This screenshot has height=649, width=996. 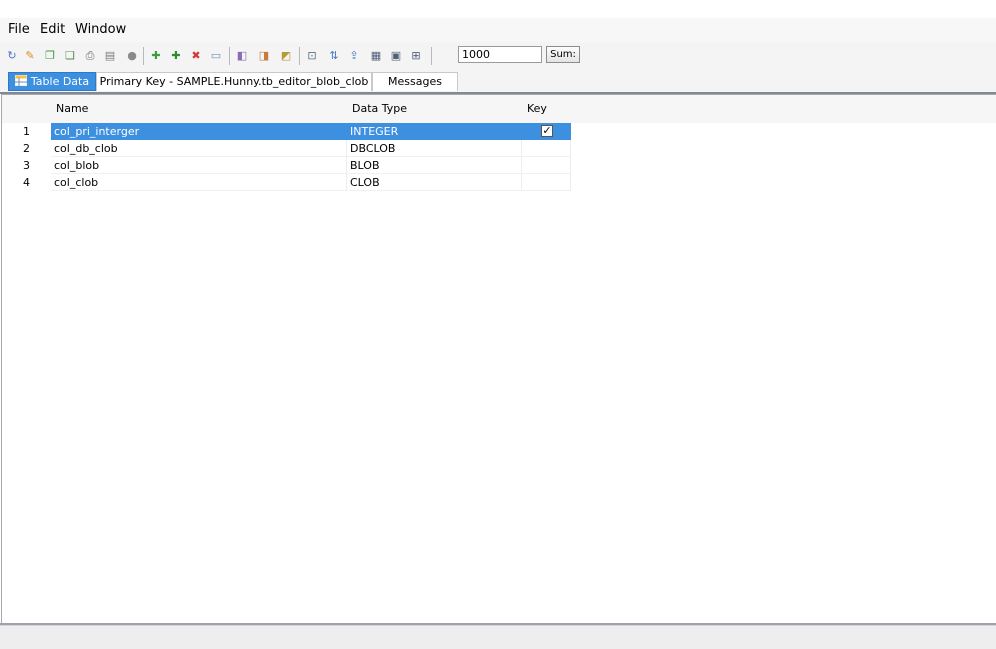 What do you see at coordinates (12, 56) in the screenshot?
I see `refresh-icon: ↻` at bounding box center [12, 56].